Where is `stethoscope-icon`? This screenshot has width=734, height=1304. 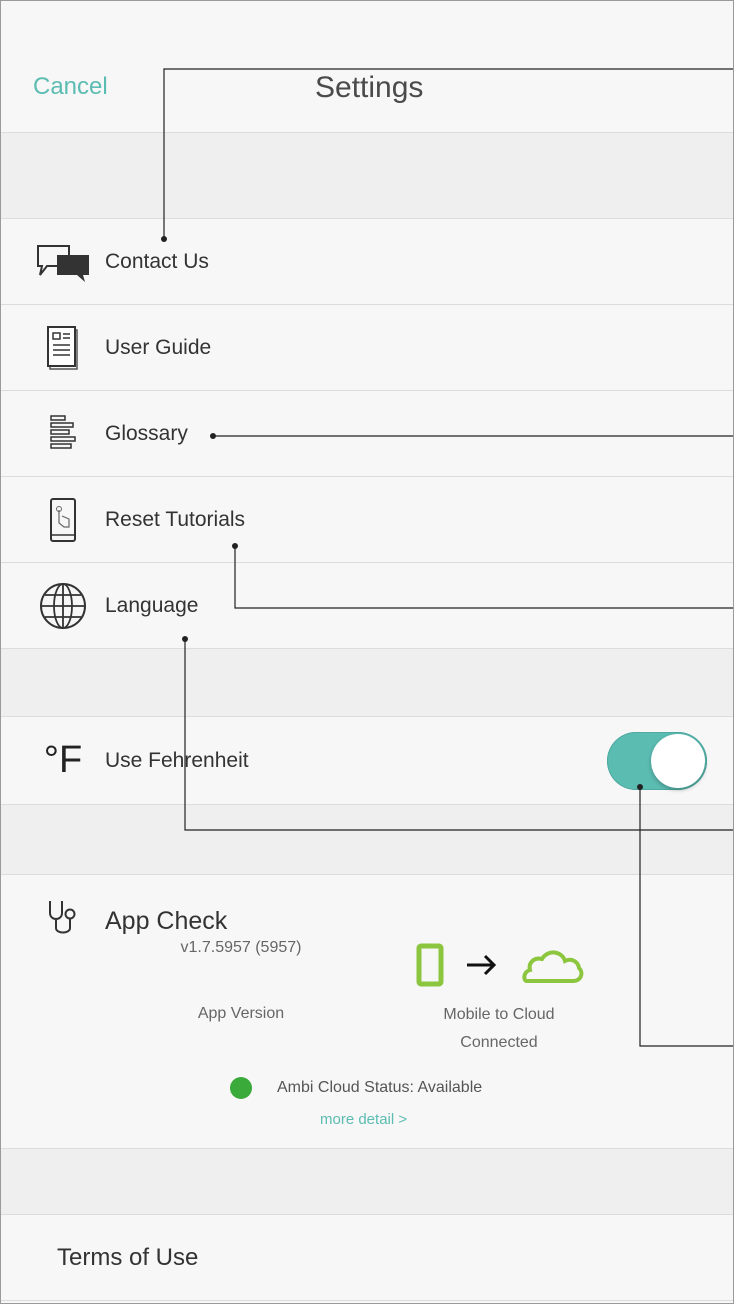
stethoscope-icon is located at coordinates (65, 919).